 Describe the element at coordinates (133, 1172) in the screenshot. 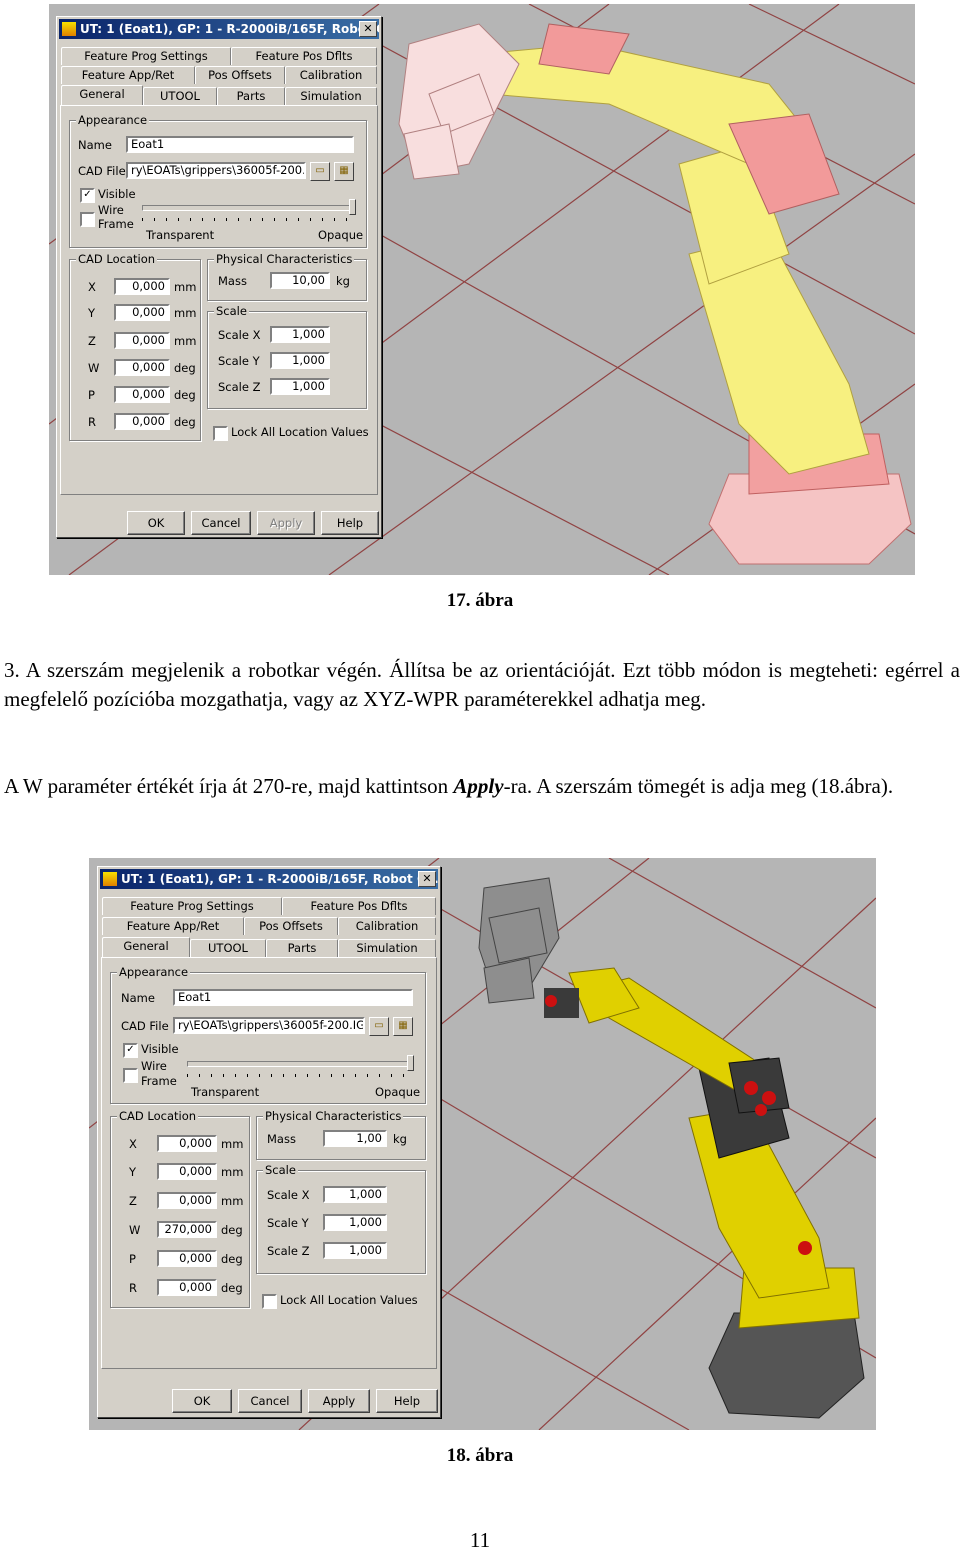

I see `loc-axis-label: Y` at that location.